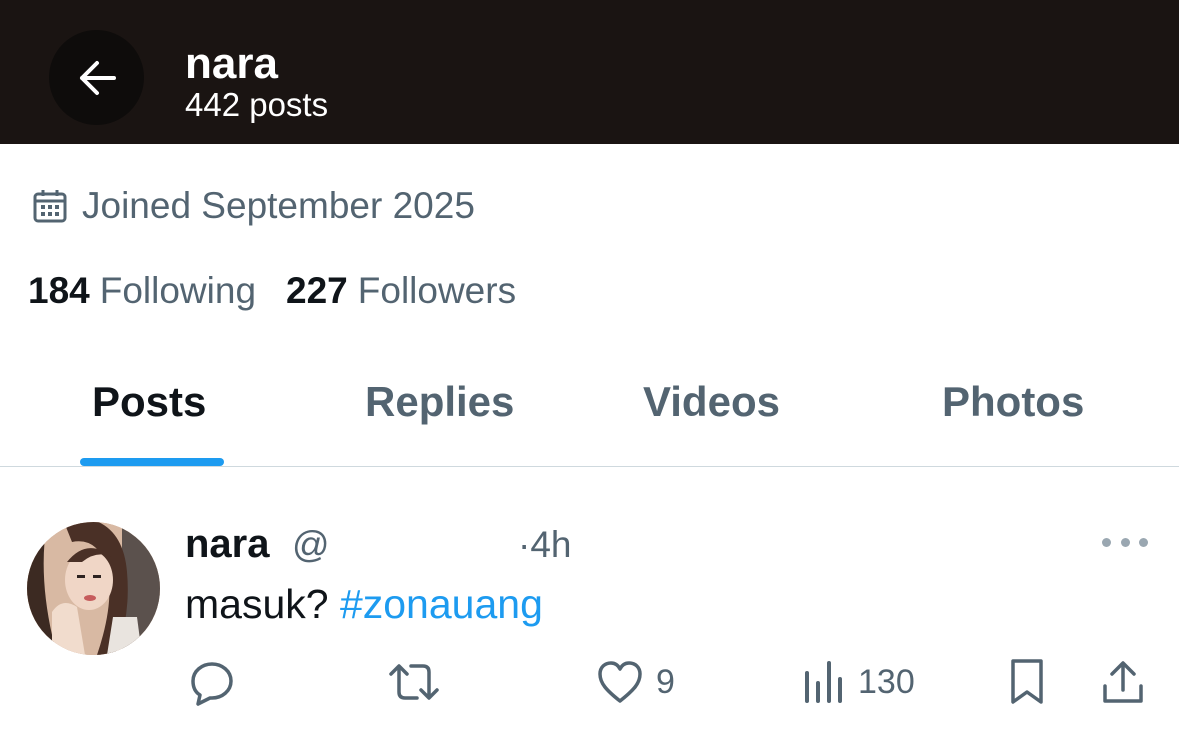 The width and height of the screenshot is (1179, 734). I want to click on follow-stats: 184 Following 227 Followers, so click(287, 291).